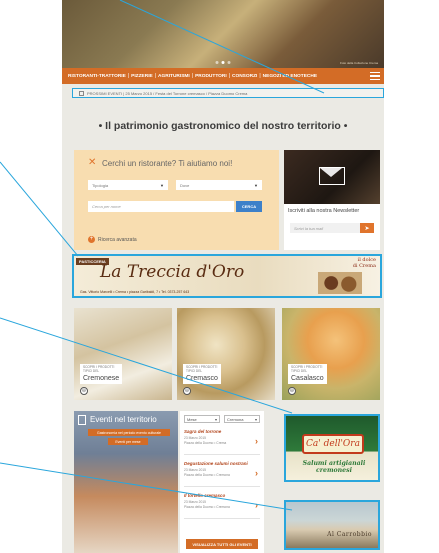 The width and height of the screenshot is (439, 553). What do you see at coordinates (307, 378) in the screenshot?
I see `product-name: Casalasco` at bounding box center [307, 378].